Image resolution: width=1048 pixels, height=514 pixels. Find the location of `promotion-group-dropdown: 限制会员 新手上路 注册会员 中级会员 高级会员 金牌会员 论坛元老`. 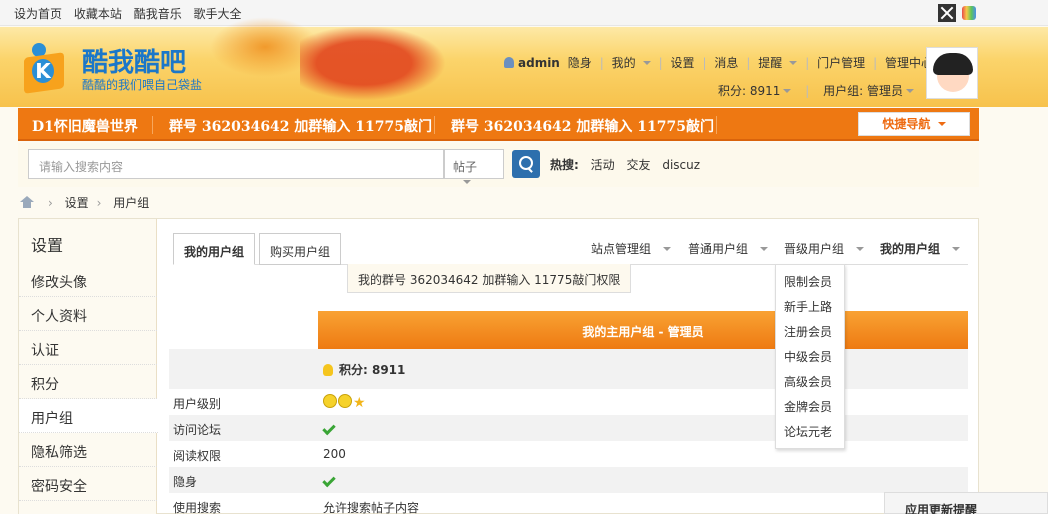

promotion-group-dropdown: 限制会员 新手上路 注册会员 中级会员 高级会员 金牌会员 论坛元老 is located at coordinates (810, 356).